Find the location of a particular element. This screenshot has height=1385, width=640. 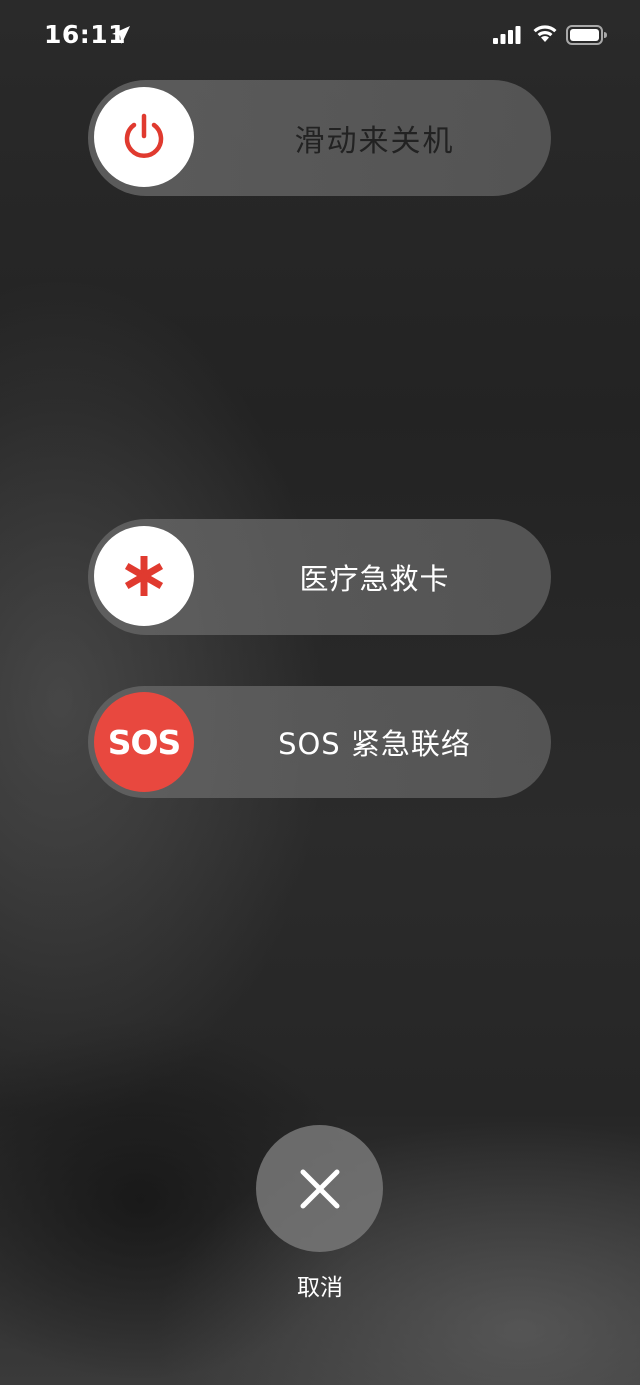

cellular-signal-icon is located at coordinates (507, 35).